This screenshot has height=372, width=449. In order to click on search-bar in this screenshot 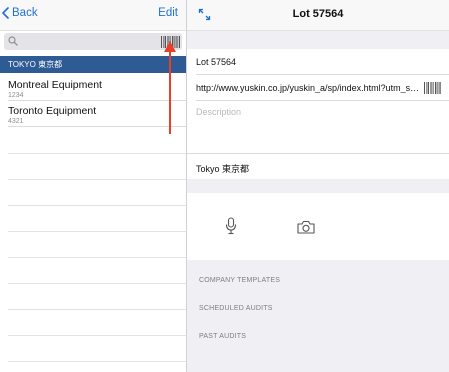, I will do `click(93, 41)`.